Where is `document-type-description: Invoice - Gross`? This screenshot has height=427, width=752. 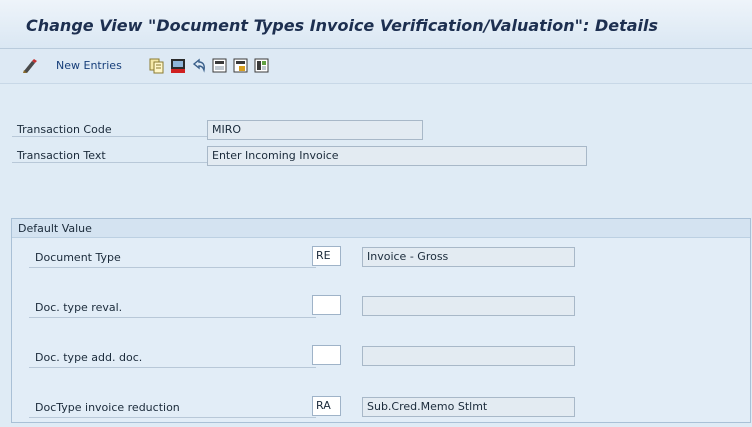 document-type-description: Invoice - Gross is located at coordinates (468, 257).